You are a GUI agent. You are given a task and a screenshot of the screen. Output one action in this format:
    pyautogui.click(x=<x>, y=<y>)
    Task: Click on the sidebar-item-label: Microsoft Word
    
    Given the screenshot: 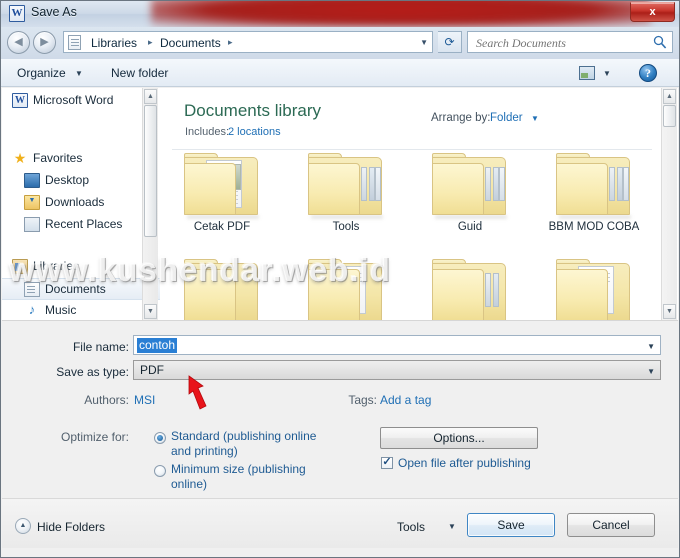 What is the action you would take?
    pyautogui.click(x=73, y=100)
    